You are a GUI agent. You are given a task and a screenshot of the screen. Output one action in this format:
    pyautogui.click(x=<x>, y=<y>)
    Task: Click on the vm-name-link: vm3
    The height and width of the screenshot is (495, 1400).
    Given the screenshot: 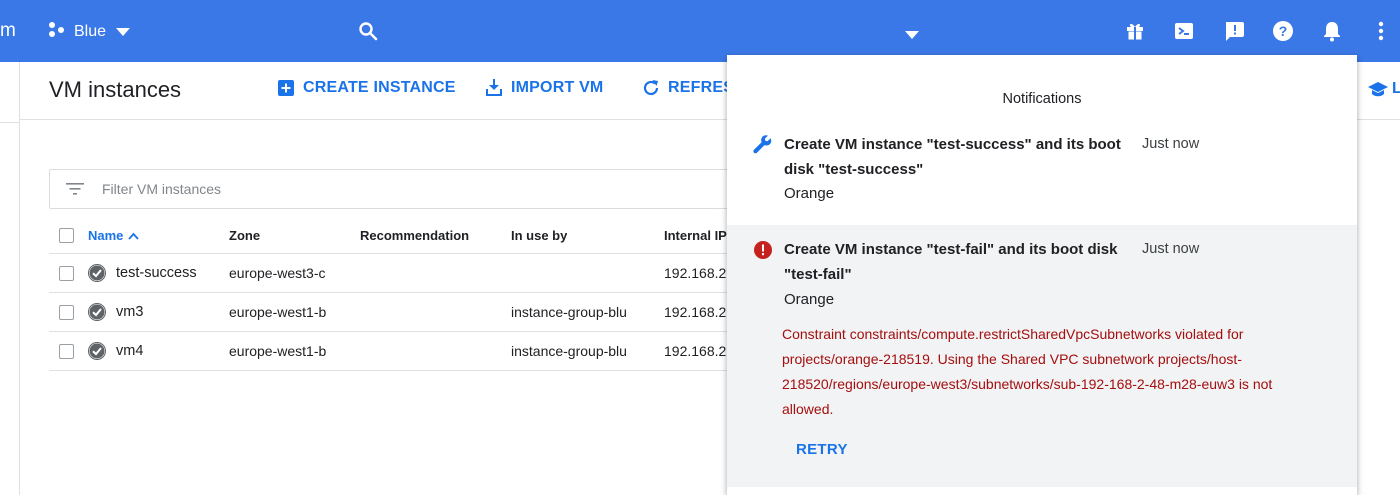 What is the action you would take?
    pyautogui.click(x=129, y=312)
    